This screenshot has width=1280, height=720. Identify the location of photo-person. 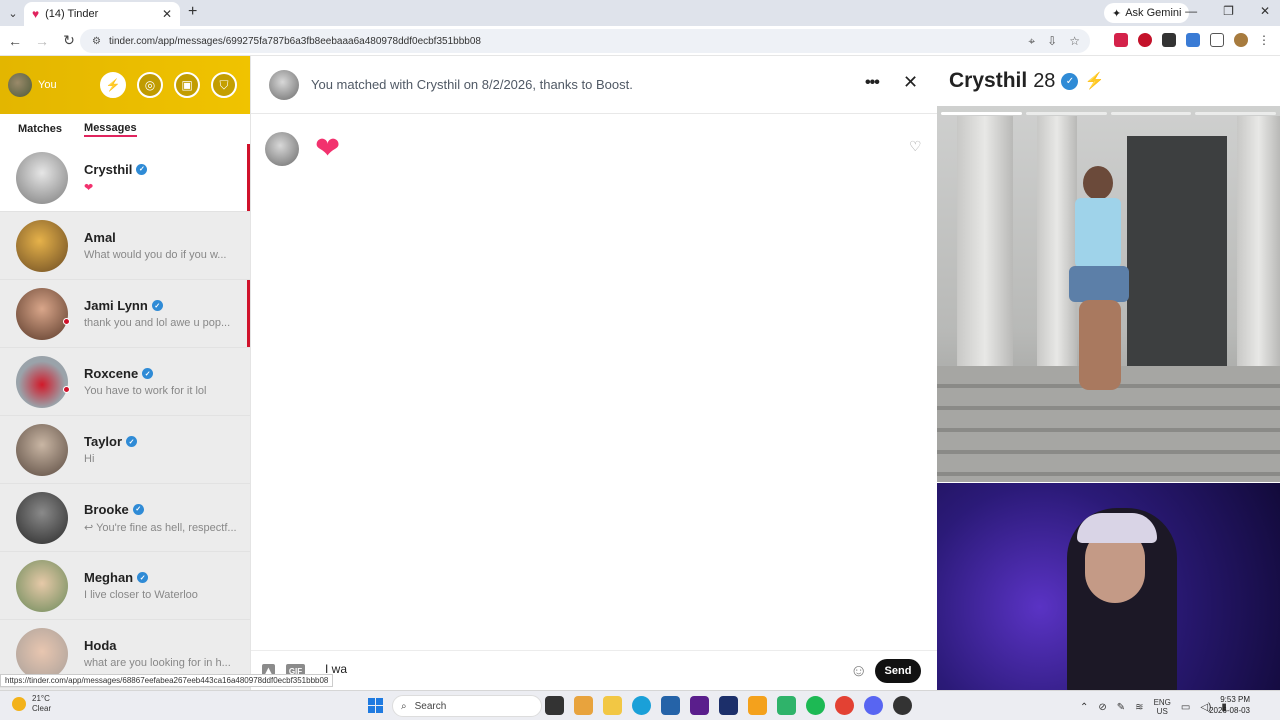
(1097, 281).